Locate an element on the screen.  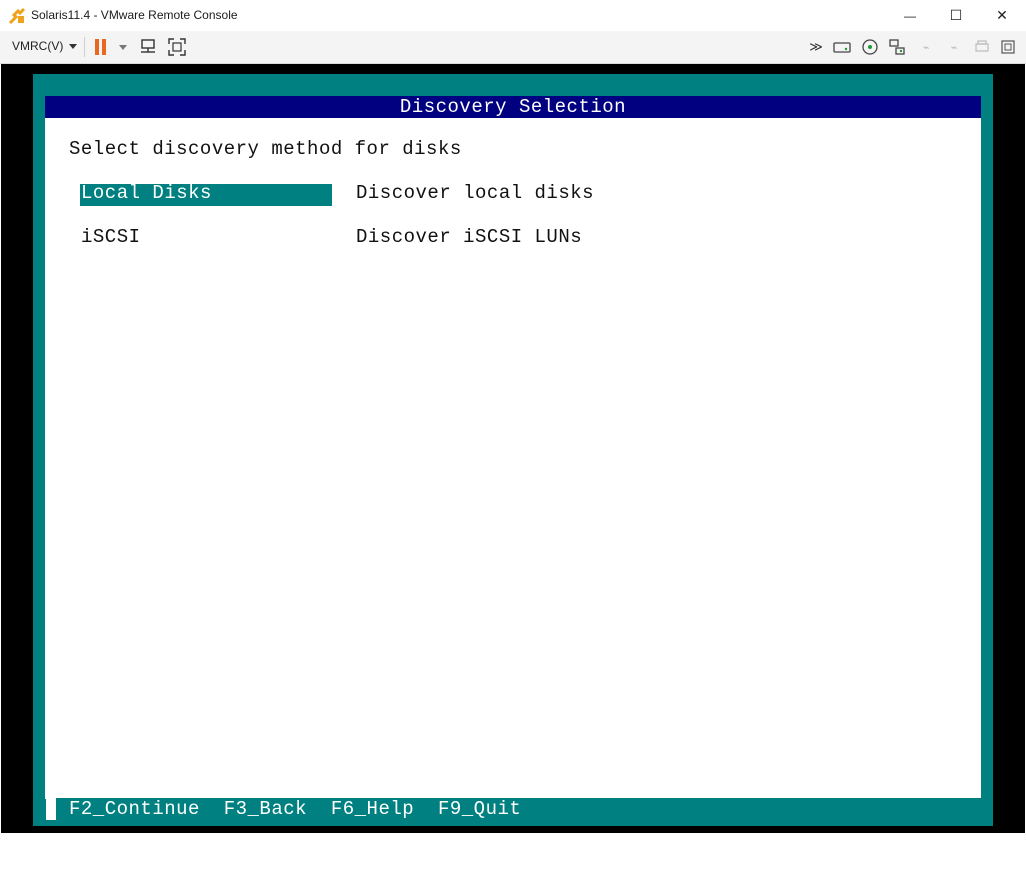
fit-guest-button is located at coordinates (1008, 47).